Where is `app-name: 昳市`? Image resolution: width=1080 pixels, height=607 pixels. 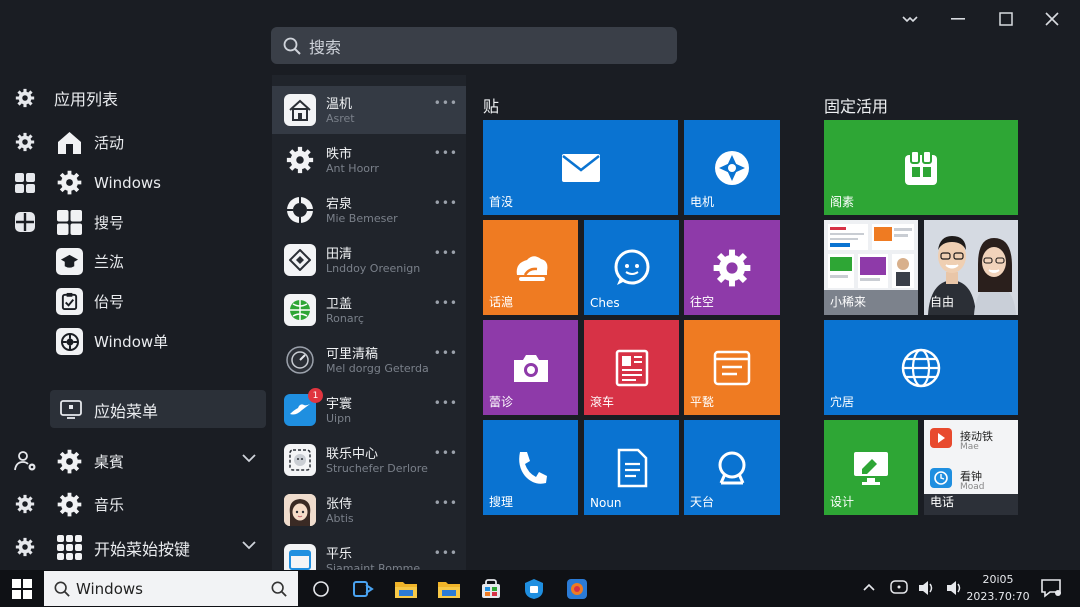 app-name: 昳市 is located at coordinates (339, 154).